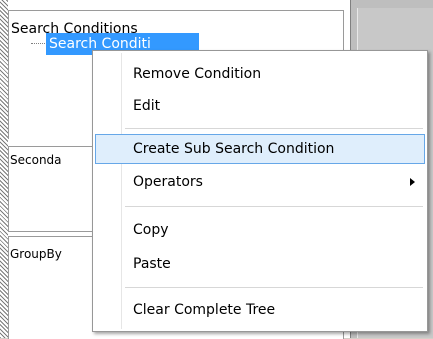 The width and height of the screenshot is (433, 339). What do you see at coordinates (38, 43) in the screenshot?
I see `tree-connector` at bounding box center [38, 43].